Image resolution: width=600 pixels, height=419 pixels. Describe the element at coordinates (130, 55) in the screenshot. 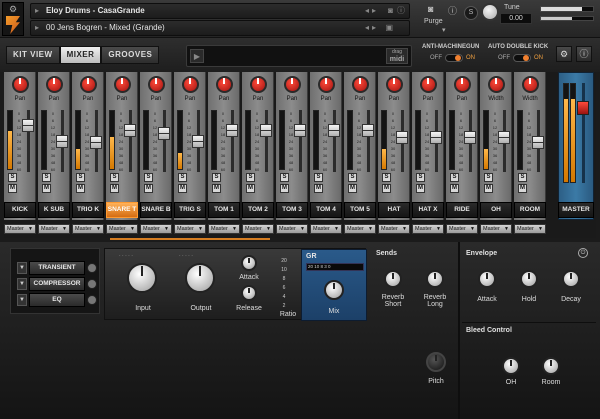

I see `tab-grooves: GROOVES` at that location.